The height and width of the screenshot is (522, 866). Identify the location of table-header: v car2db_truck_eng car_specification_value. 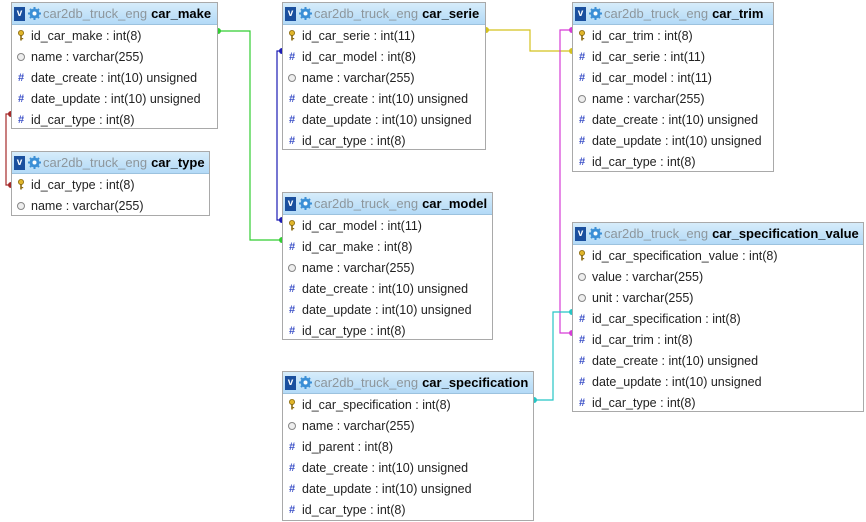
(718, 234).